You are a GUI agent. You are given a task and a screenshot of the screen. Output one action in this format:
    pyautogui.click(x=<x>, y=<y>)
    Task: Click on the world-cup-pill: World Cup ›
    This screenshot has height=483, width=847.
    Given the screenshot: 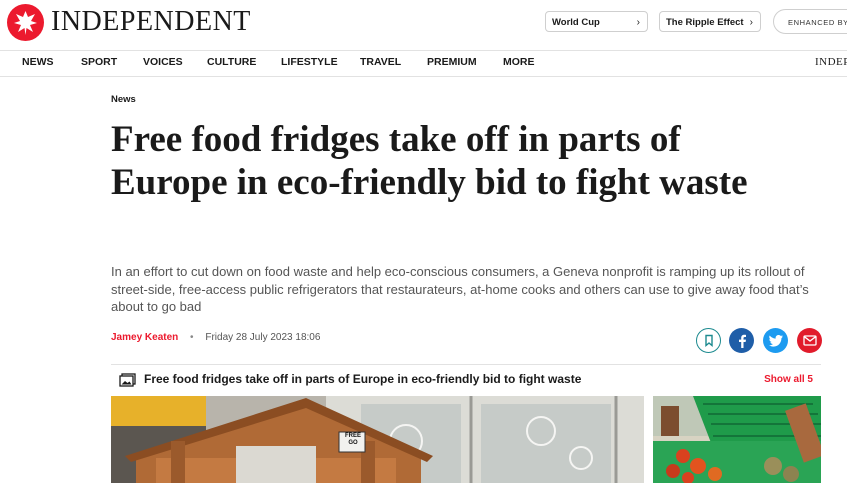 What is the action you would take?
    pyautogui.click(x=596, y=21)
    